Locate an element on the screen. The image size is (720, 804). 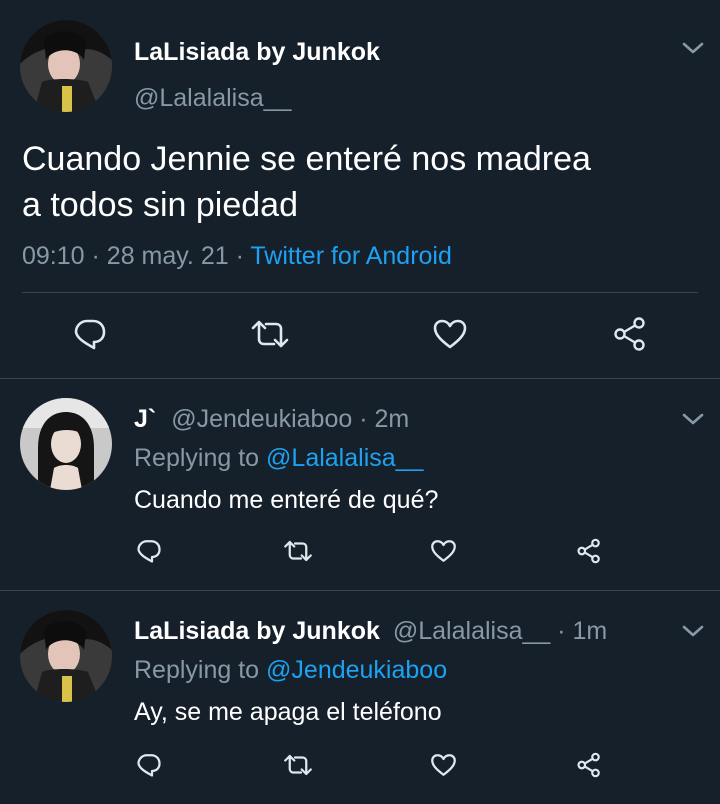
reply-text: Ay, se me apaga el teléfono is located at coordinates (288, 712).